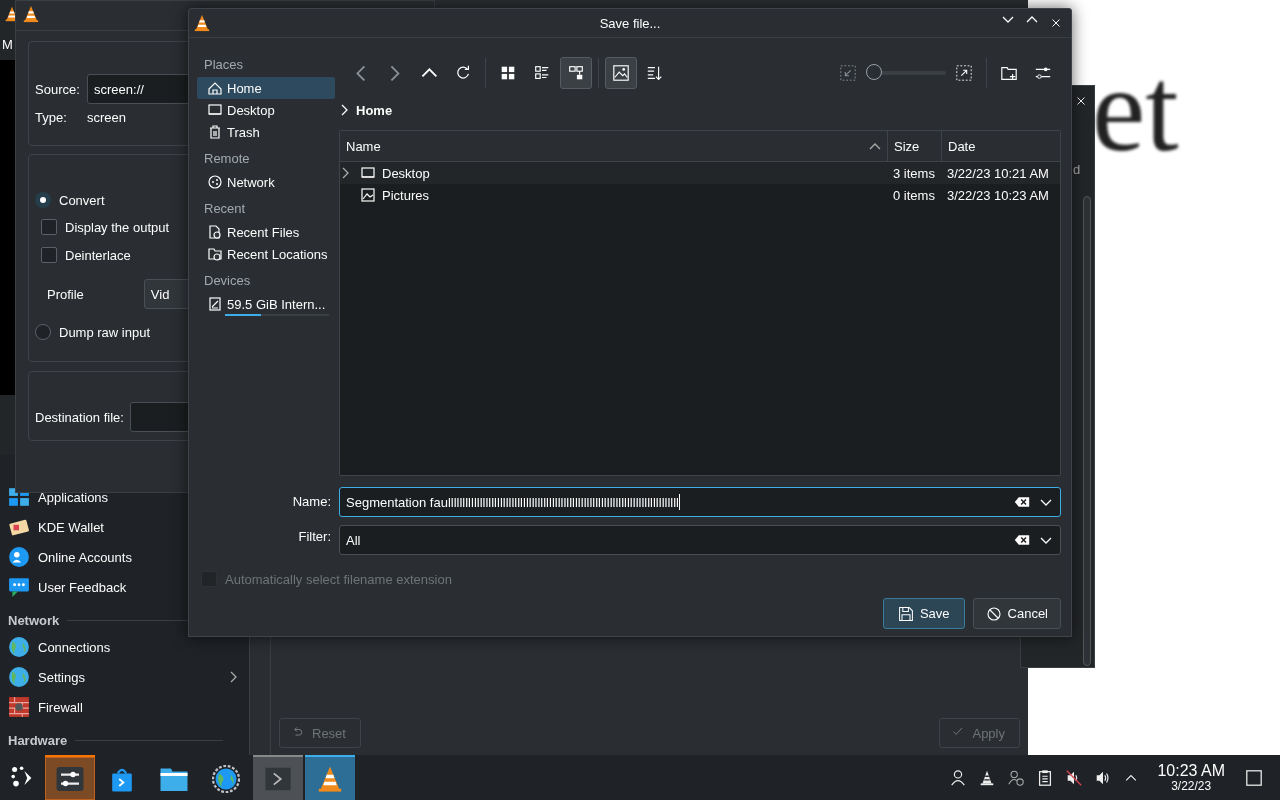  I want to click on section-header: Network, so click(34, 620).